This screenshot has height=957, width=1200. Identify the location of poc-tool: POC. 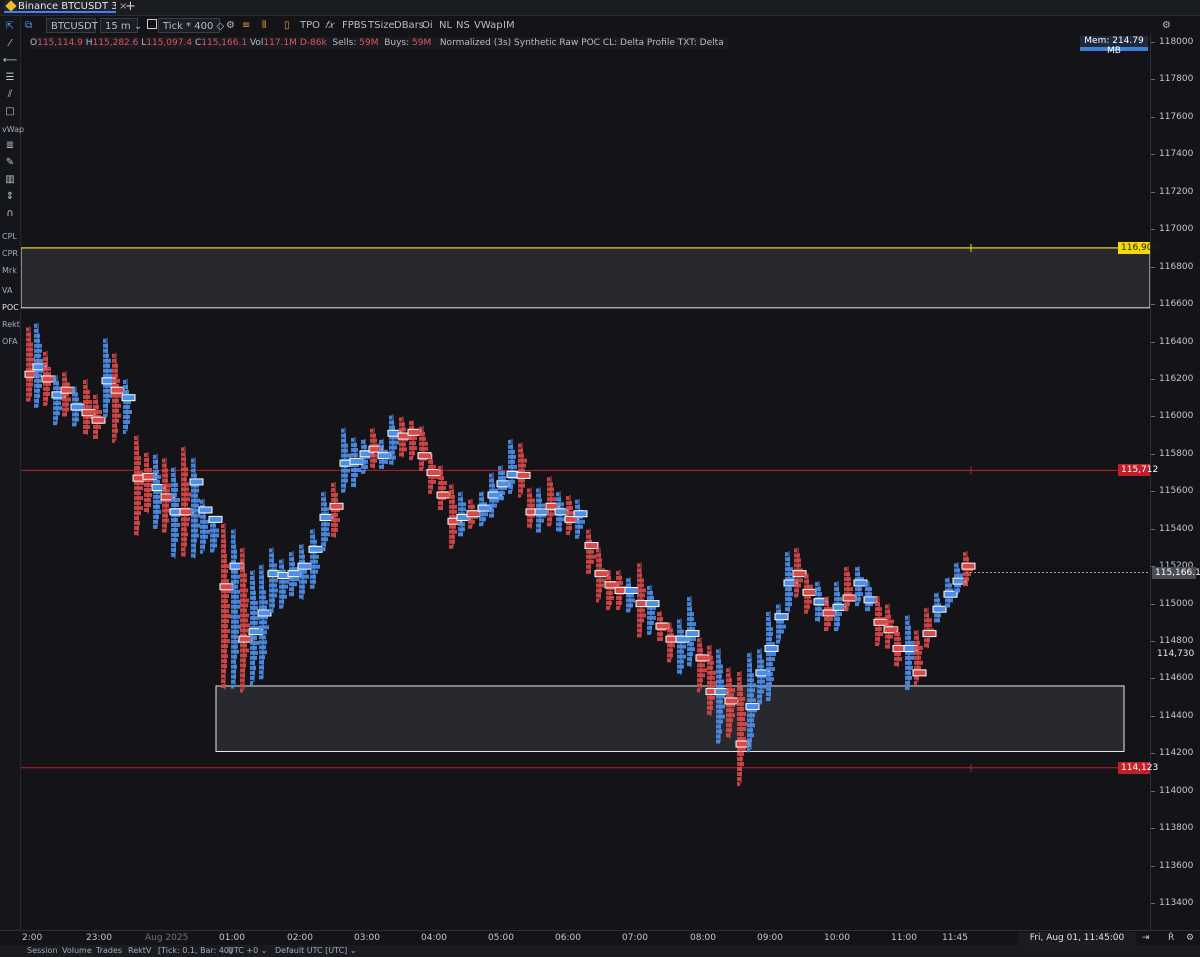
(10, 308).